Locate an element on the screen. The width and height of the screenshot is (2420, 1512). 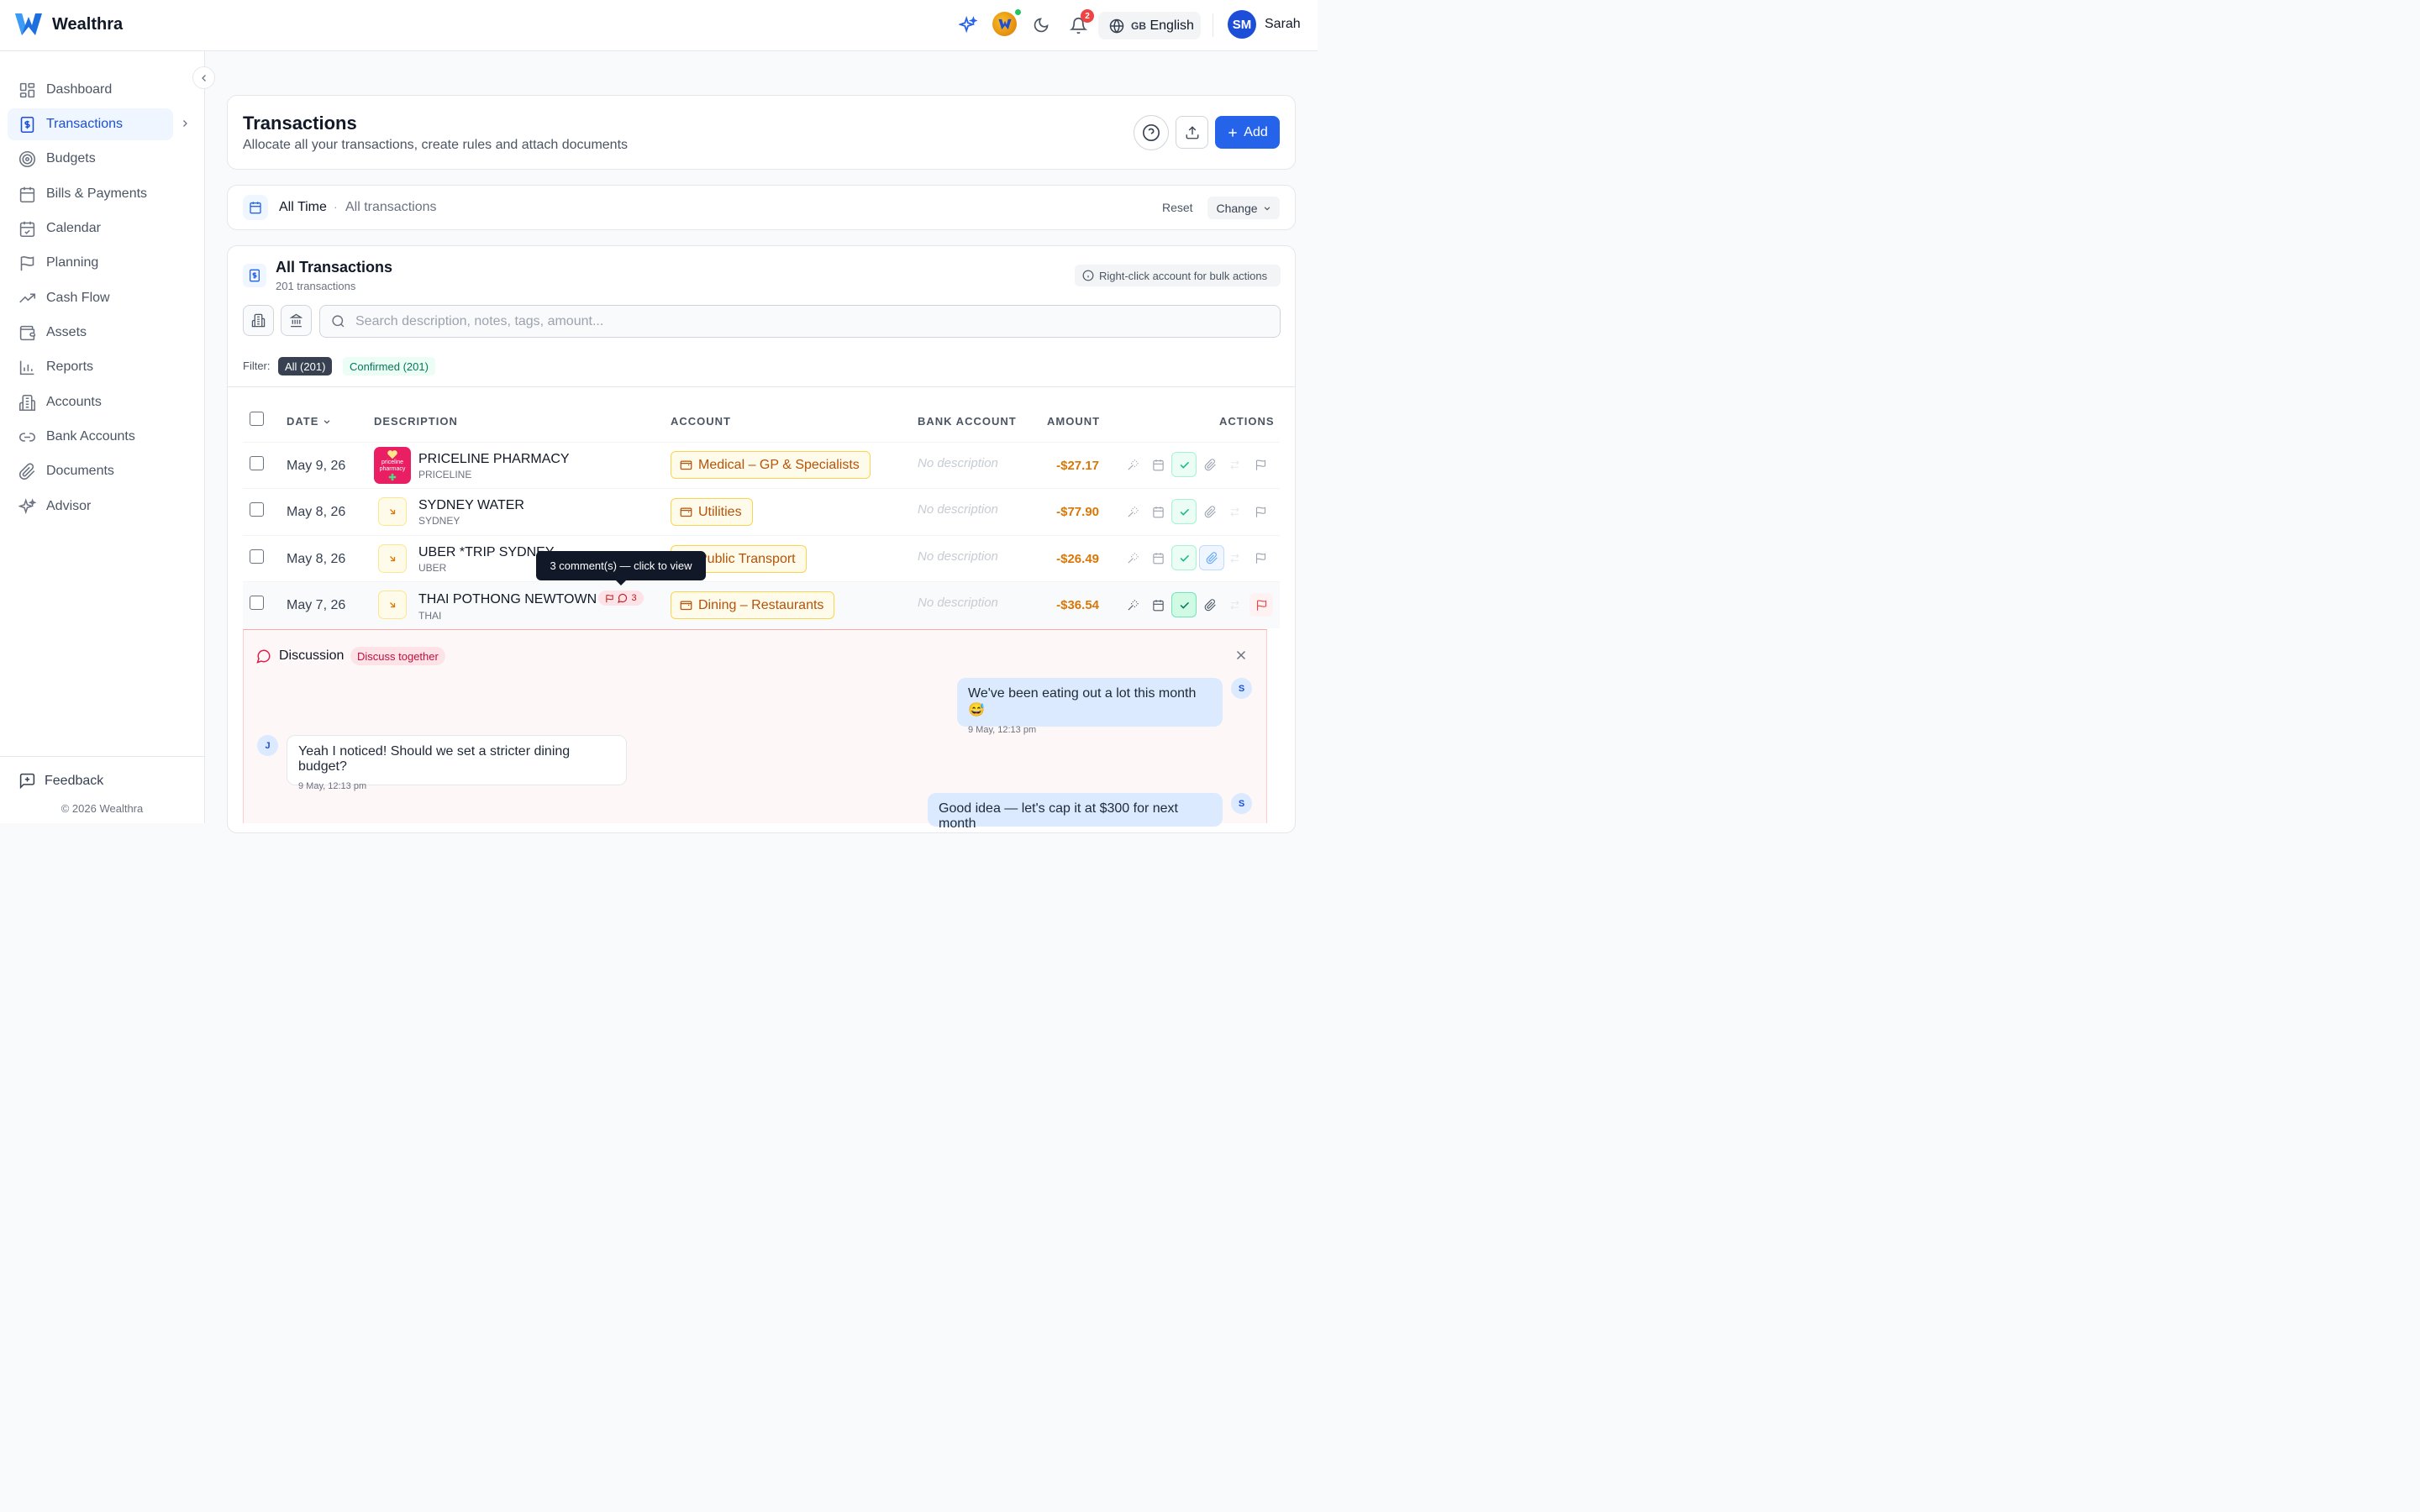
wallet-icon is located at coordinates (686, 606).